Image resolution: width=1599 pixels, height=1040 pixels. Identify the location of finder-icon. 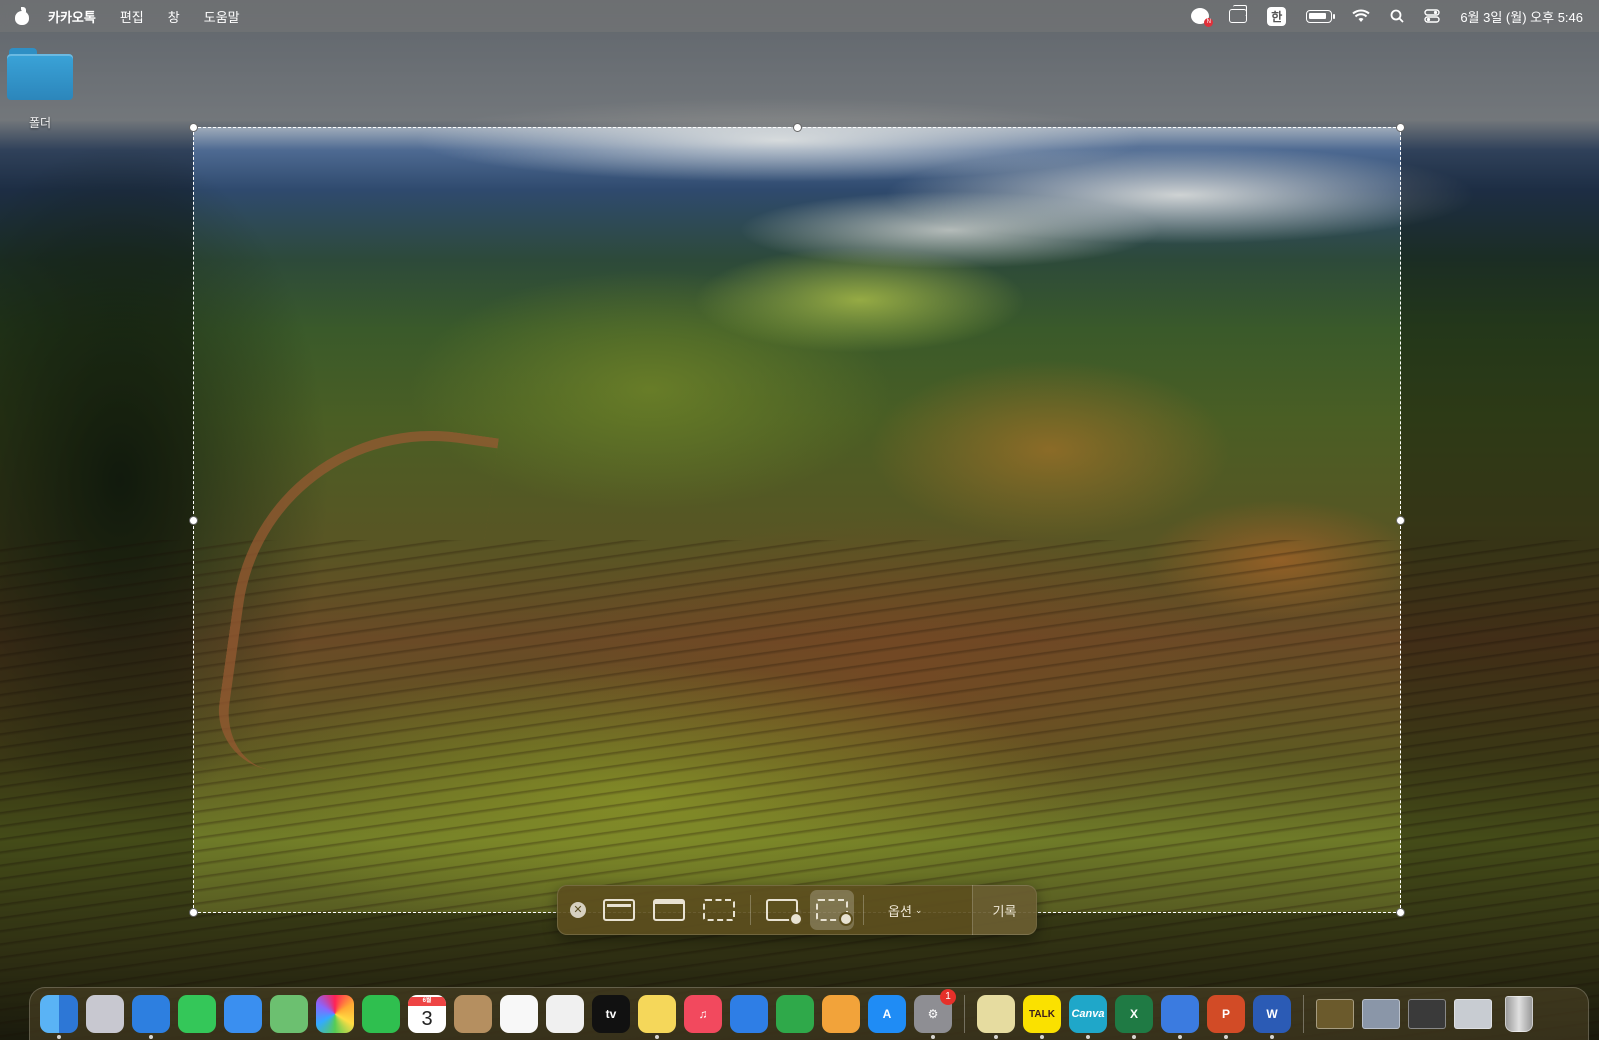
(59, 1014).